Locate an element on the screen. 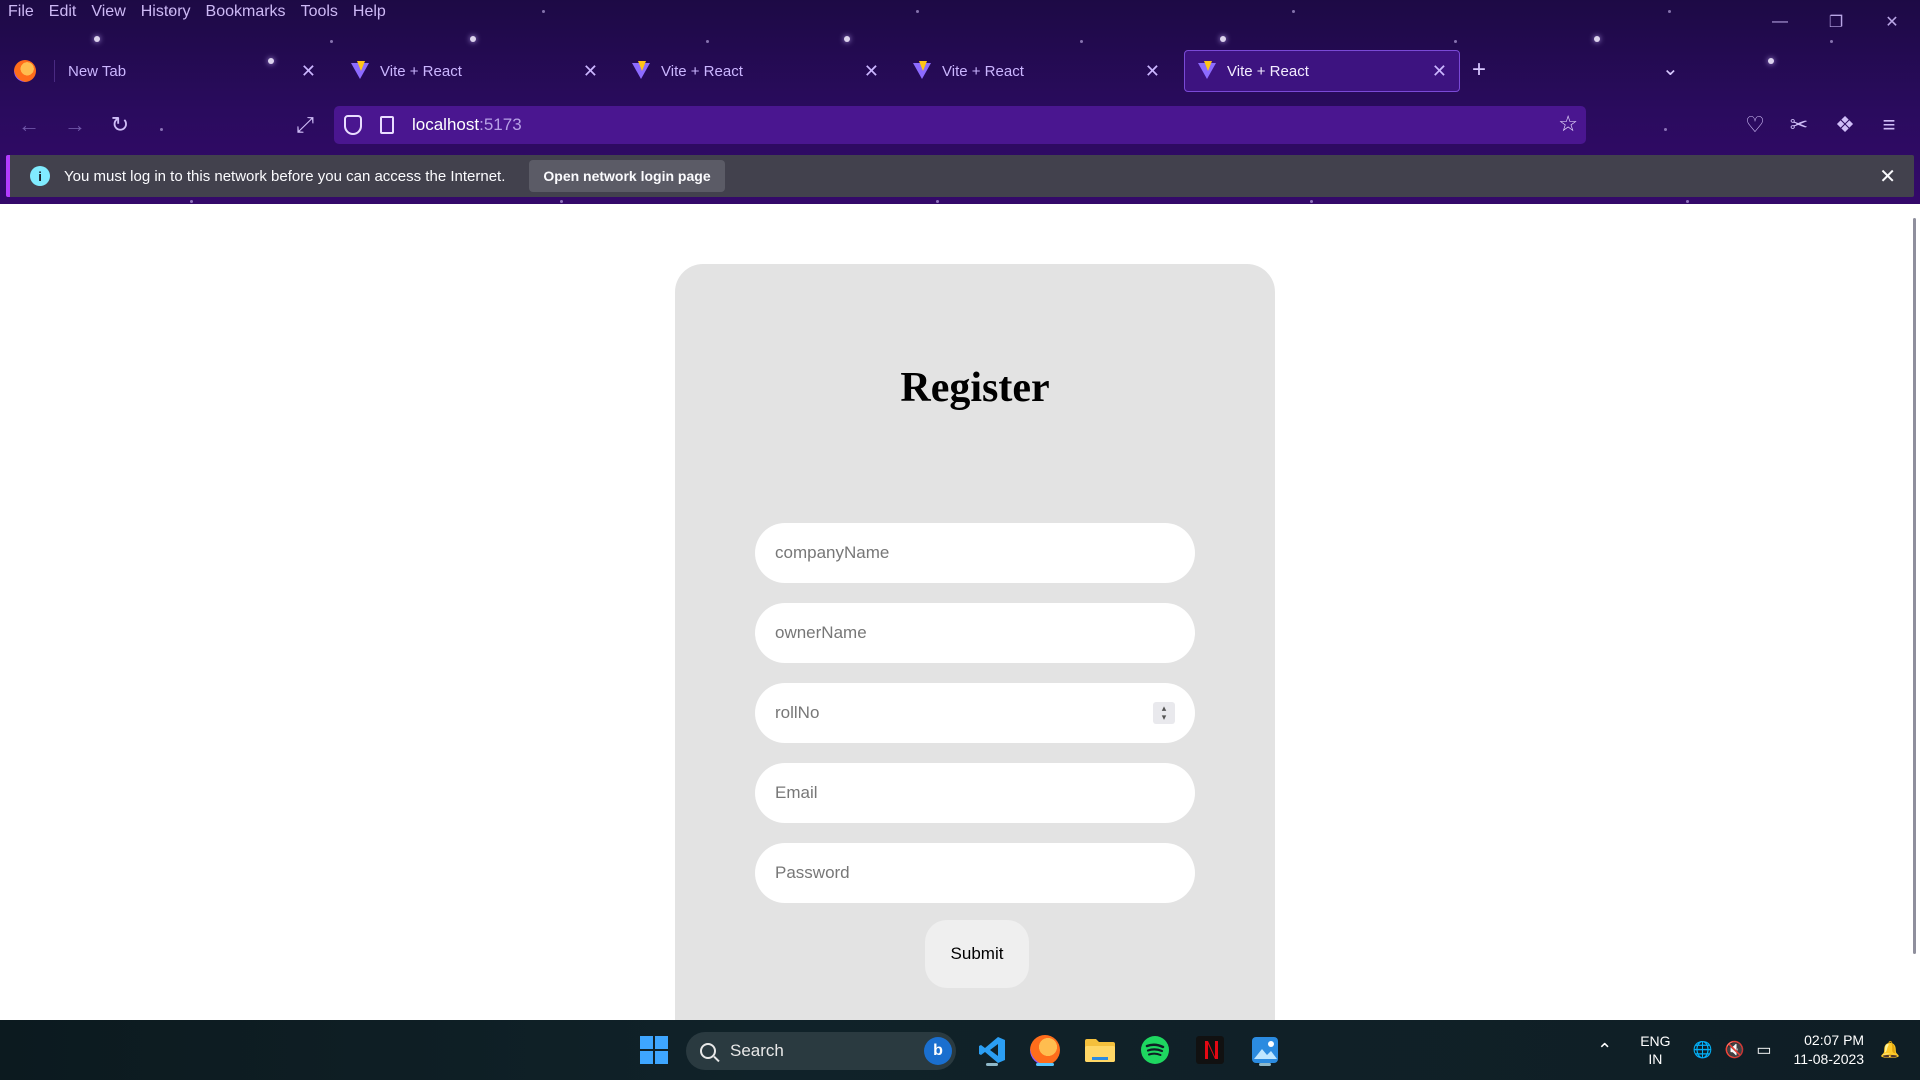  region-code: IN is located at coordinates (1655, 1059).